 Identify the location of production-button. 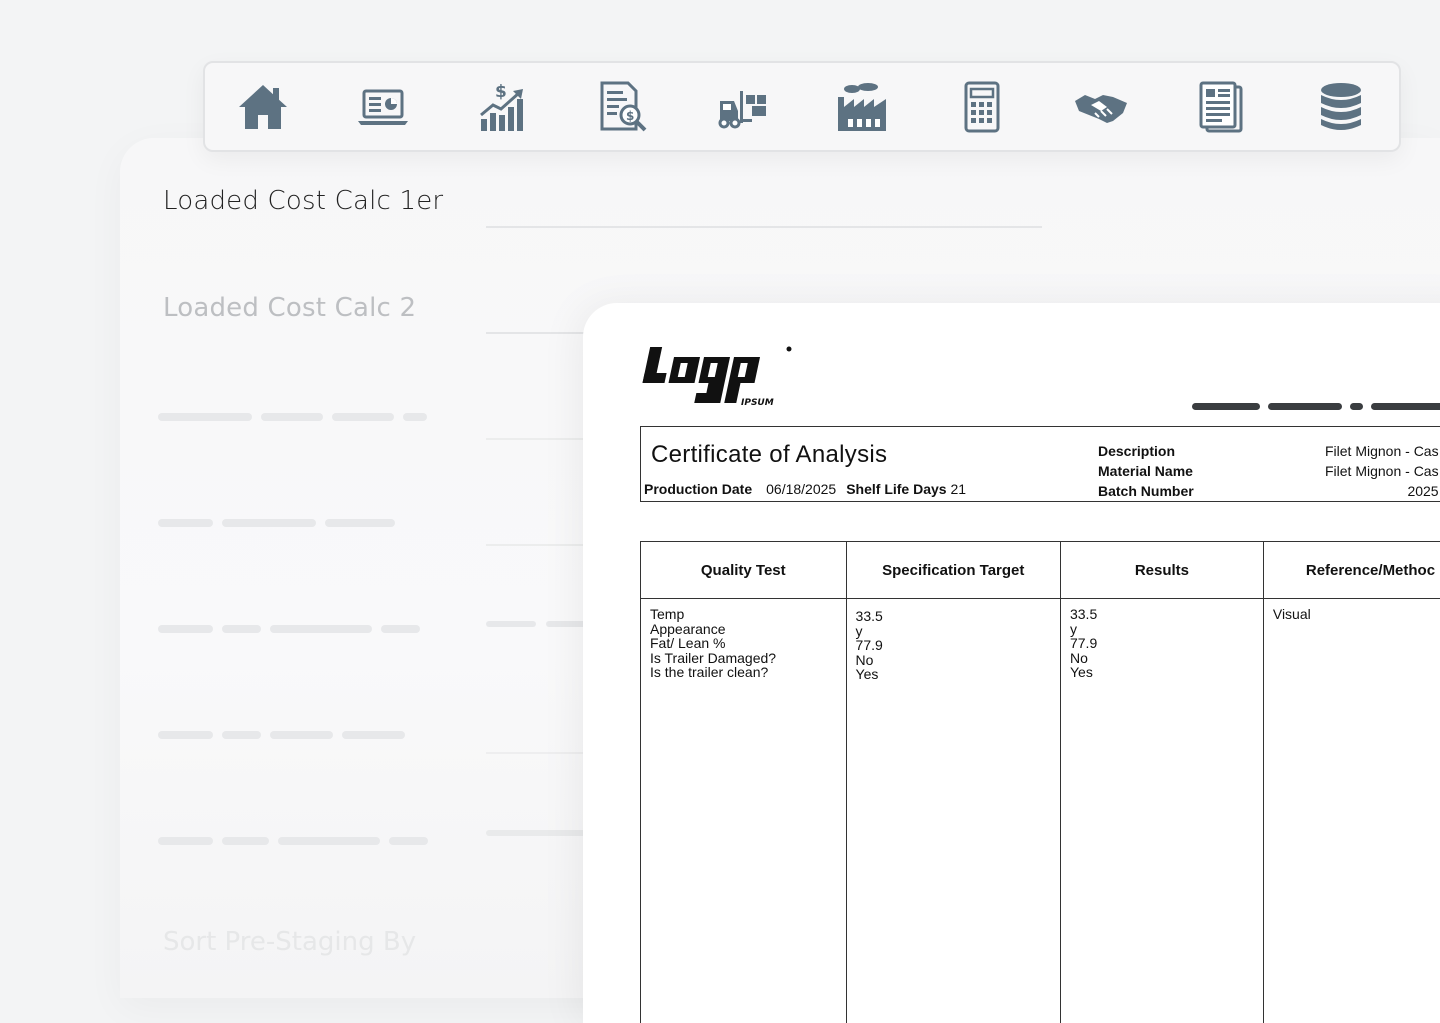
(862, 107).